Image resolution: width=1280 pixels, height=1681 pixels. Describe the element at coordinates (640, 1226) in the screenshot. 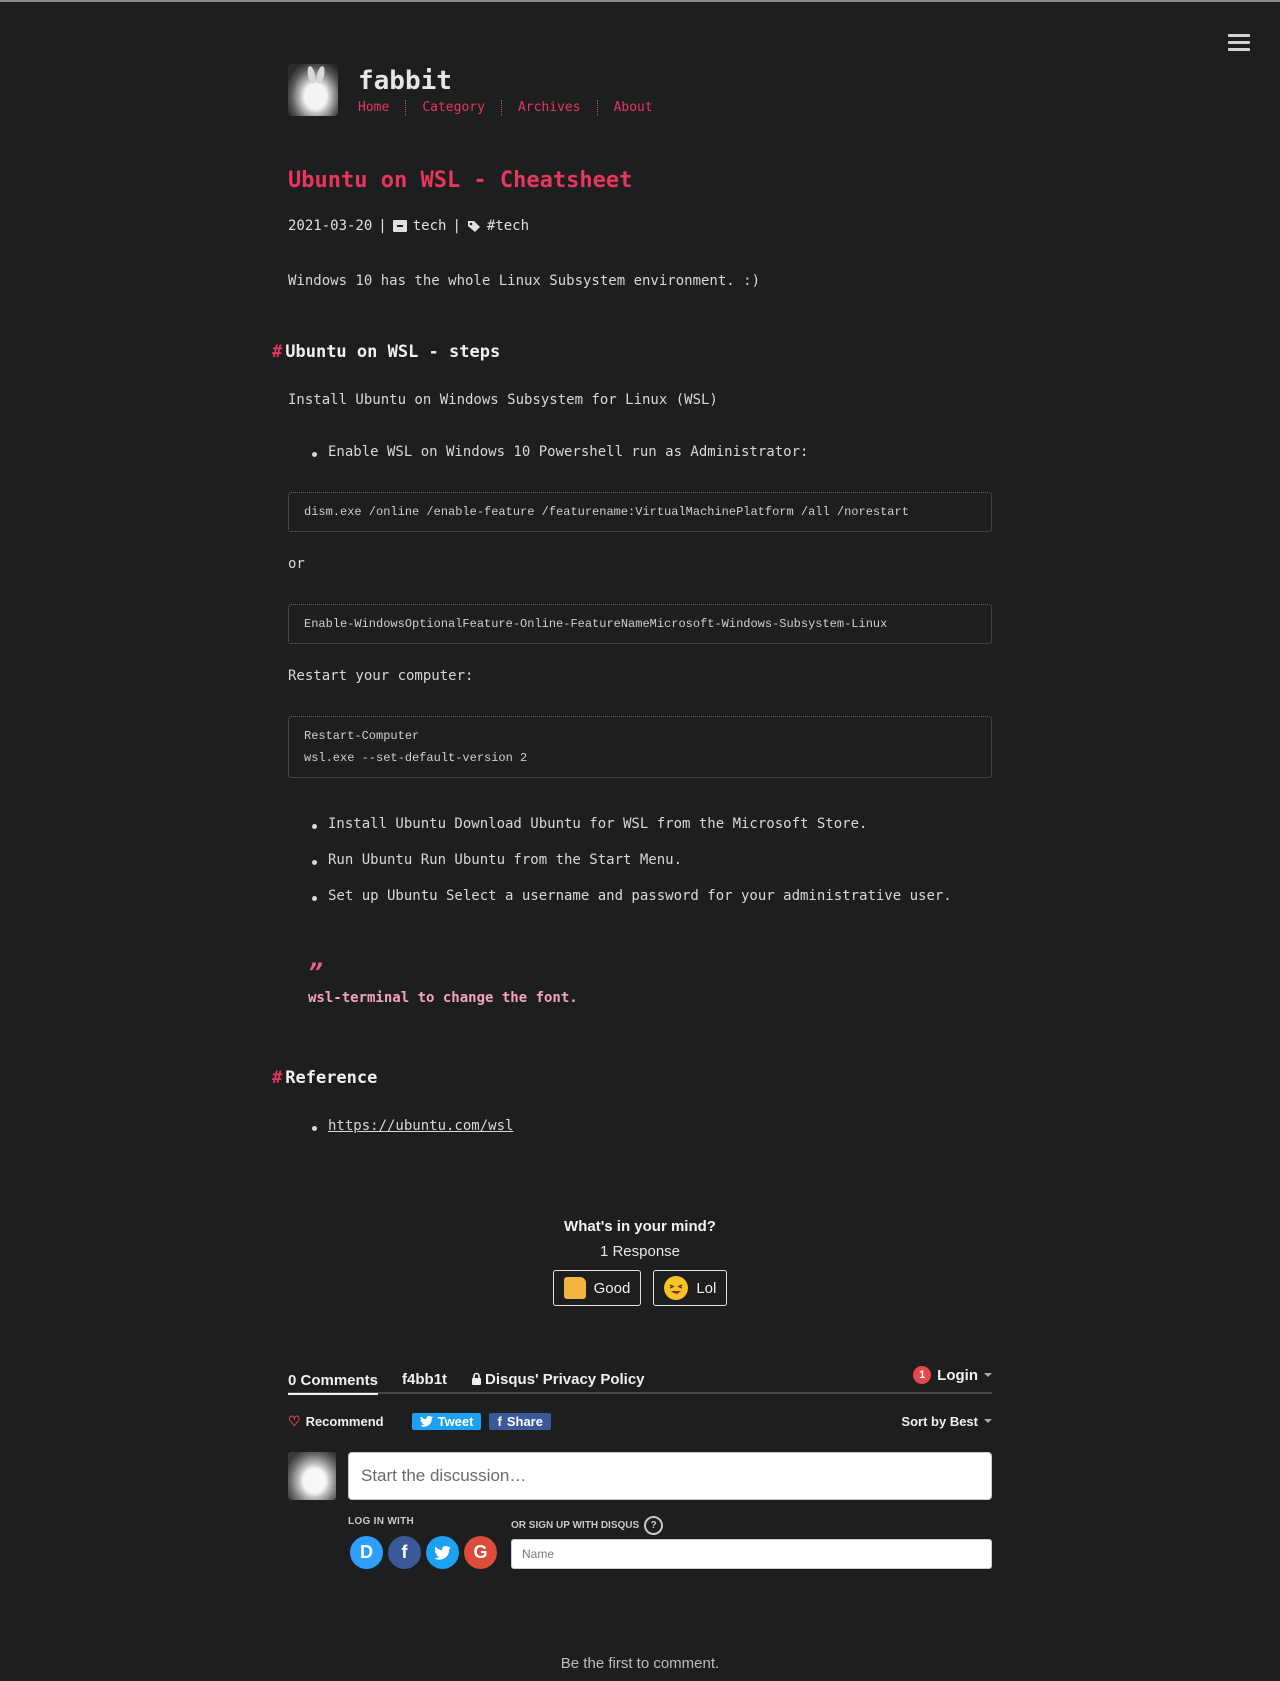

I see `reactions-question: What's in your mind?` at that location.